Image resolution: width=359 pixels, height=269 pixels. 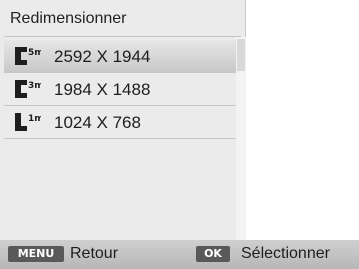 I want to click on resize-1m-icon: 1m, so click(x=28, y=122).